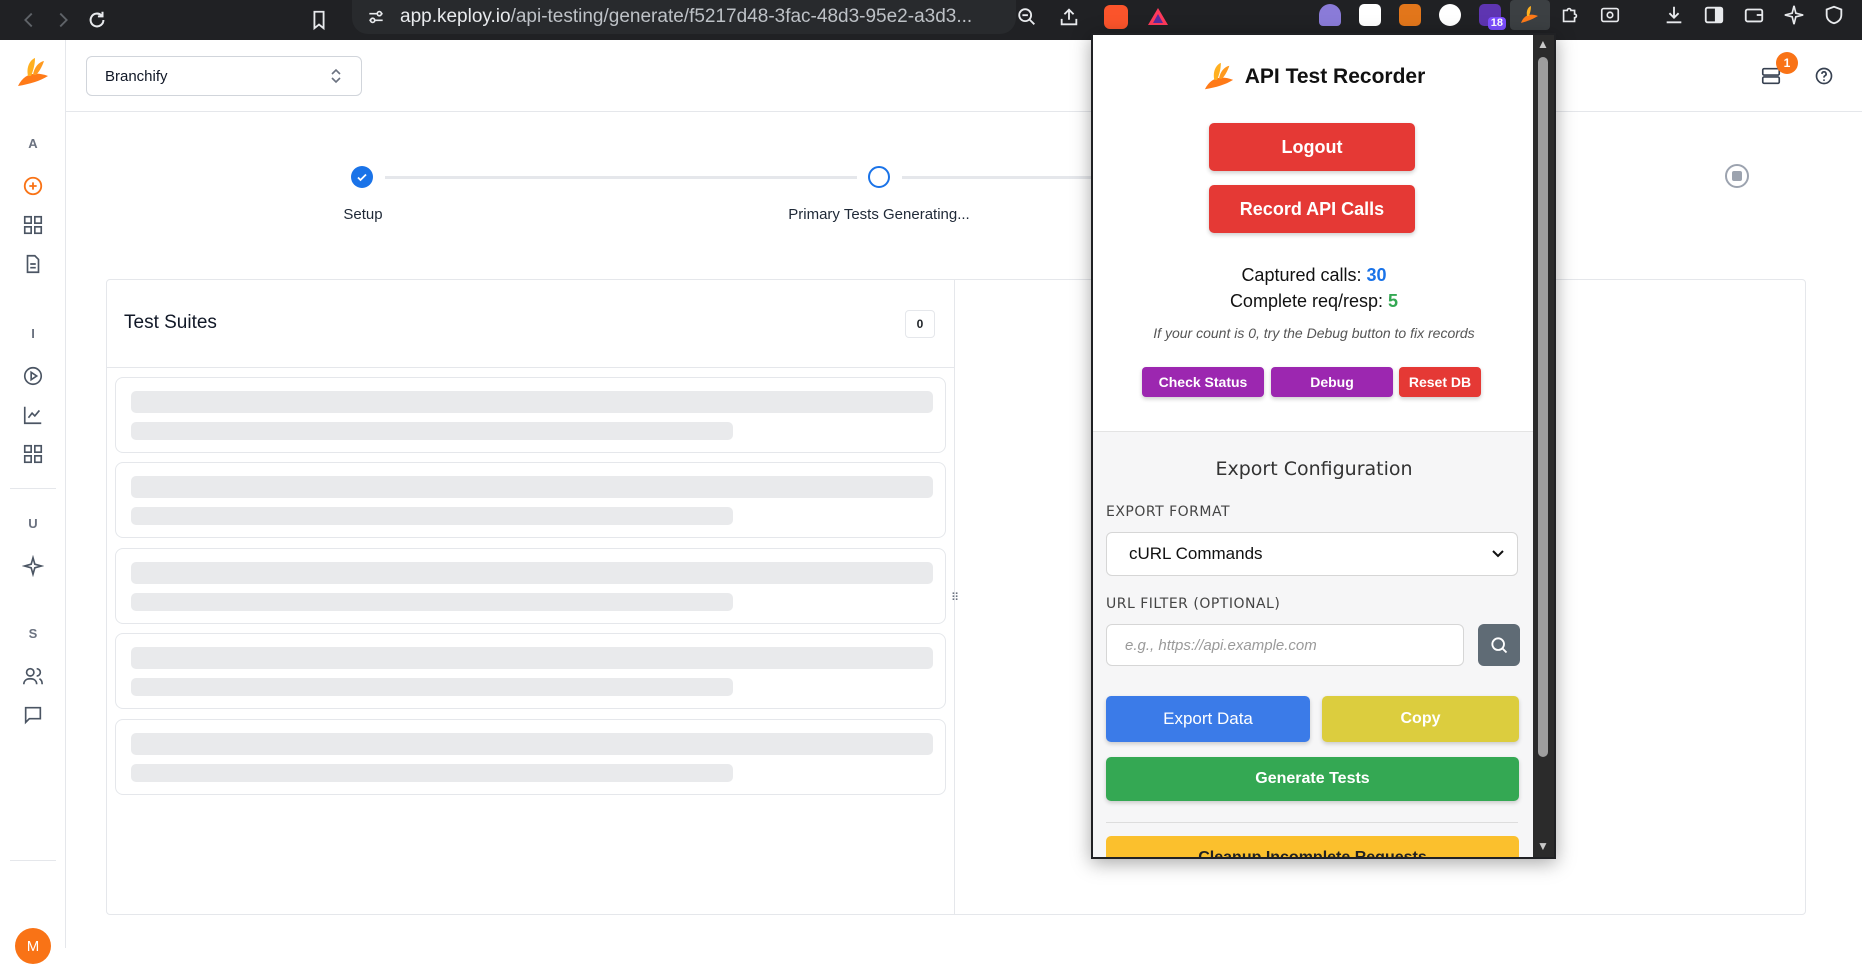 This screenshot has height=964, width=1862. What do you see at coordinates (1440, 382) in the screenshot?
I see `reset-db-button: Reset DB` at bounding box center [1440, 382].